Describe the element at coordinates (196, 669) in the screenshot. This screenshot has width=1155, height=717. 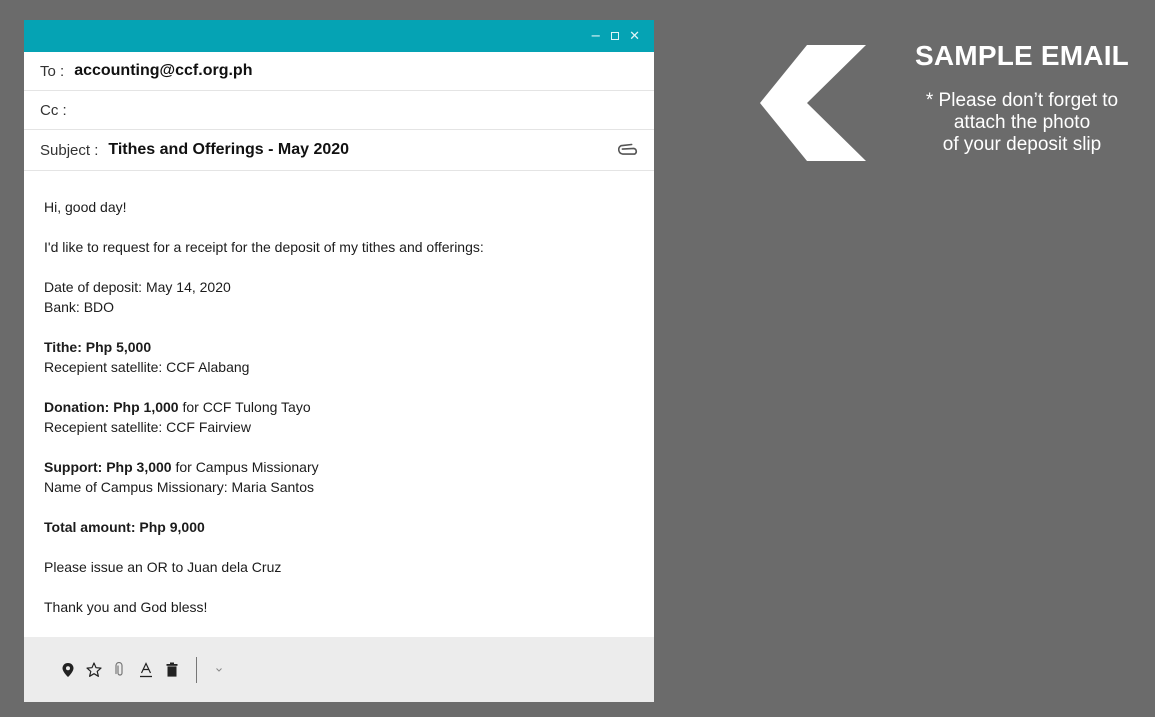
I see `toolbar-divider` at that location.